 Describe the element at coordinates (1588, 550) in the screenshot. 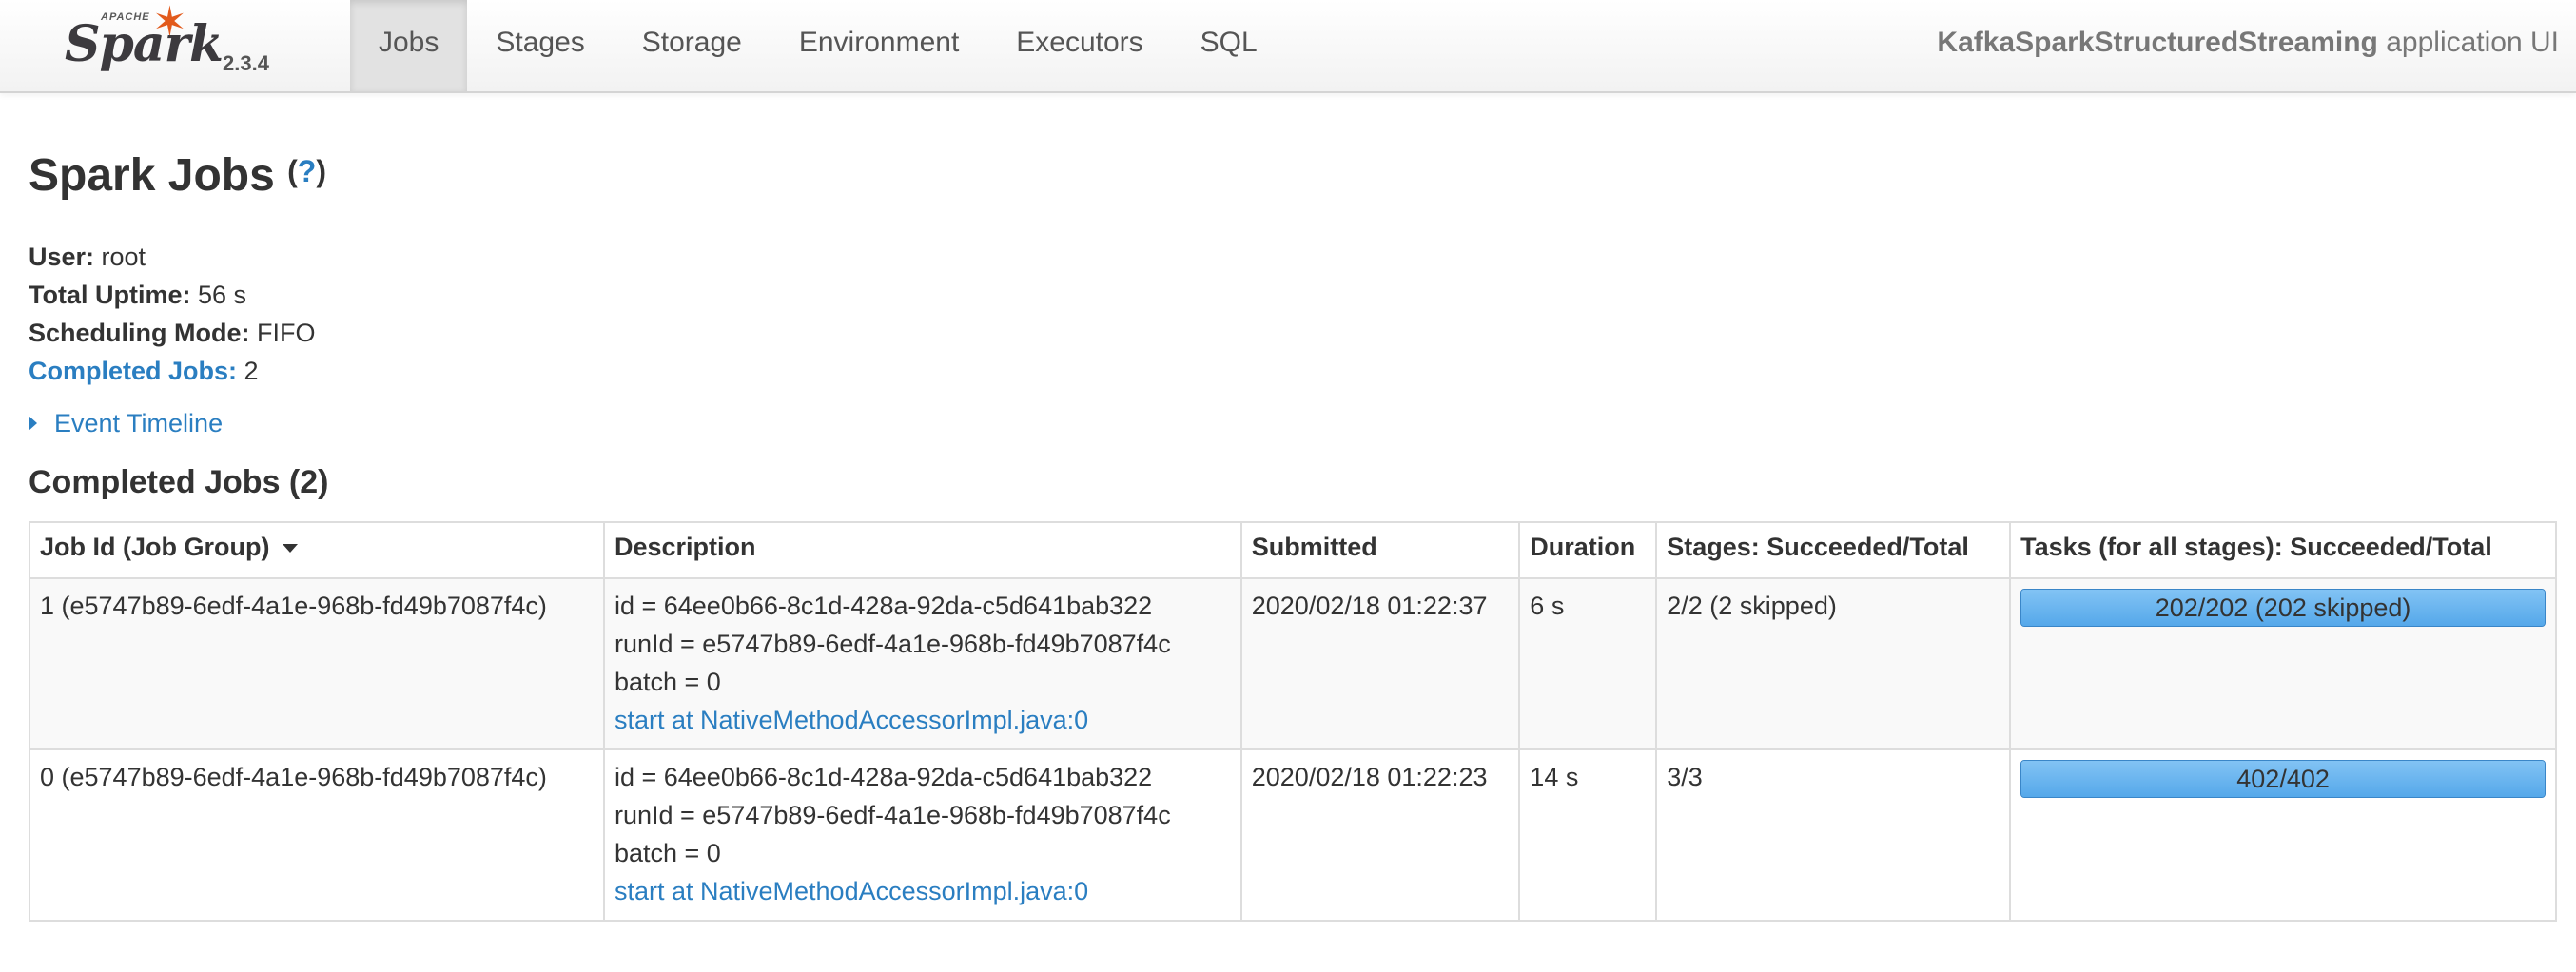

I see `column-header-duration: Duration` at that location.